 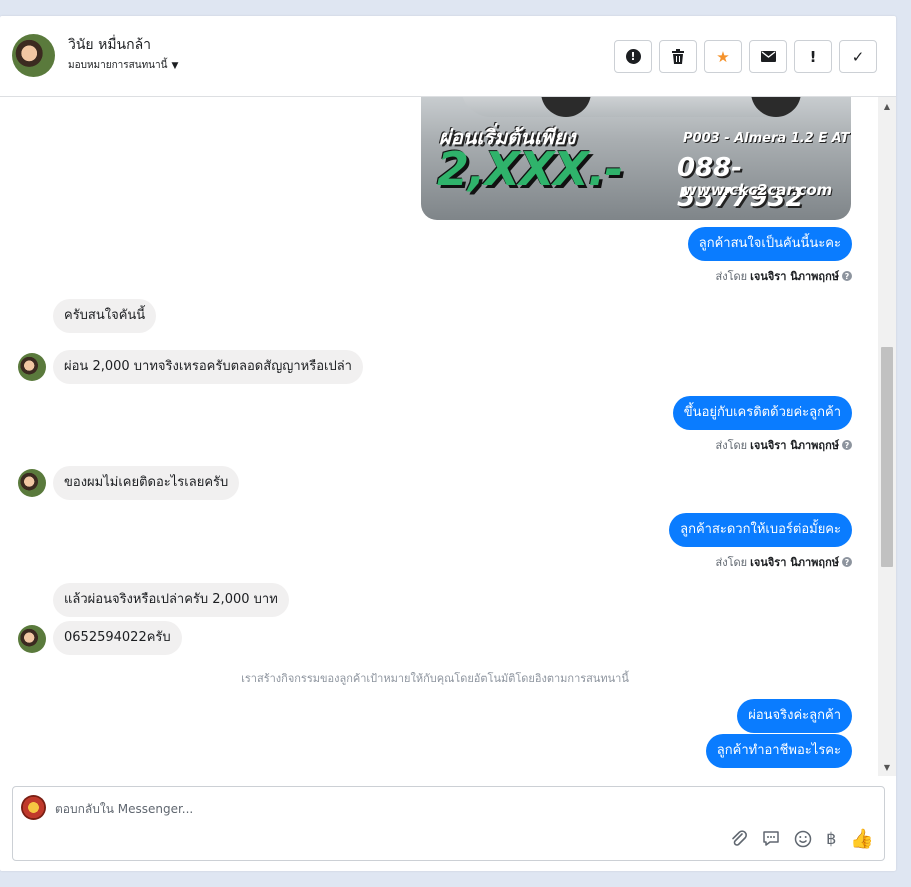 I want to click on message-bubble-incoming: แล้วผ่อนจริงหรือเปล่าครับ 2,000 บาท, so click(x=171, y=600).